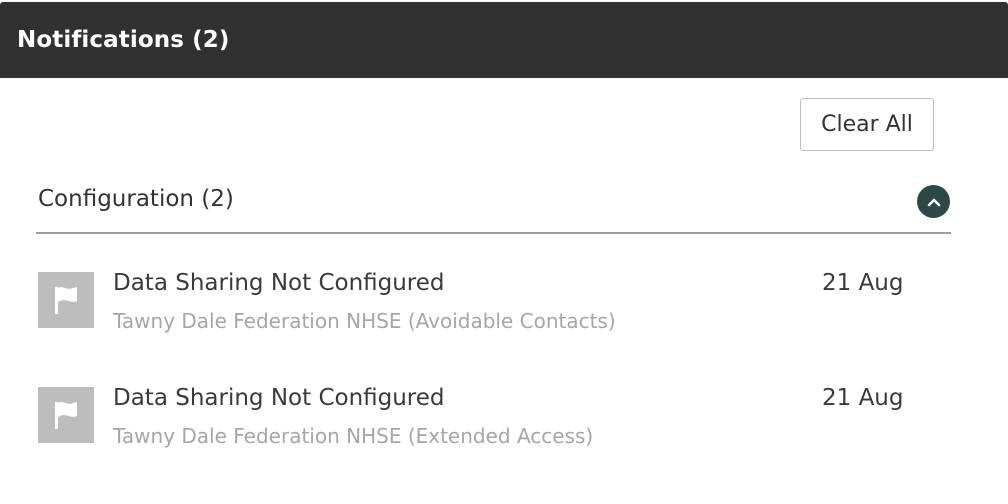  I want to click on chevron-up-icon, so click(933, 201).